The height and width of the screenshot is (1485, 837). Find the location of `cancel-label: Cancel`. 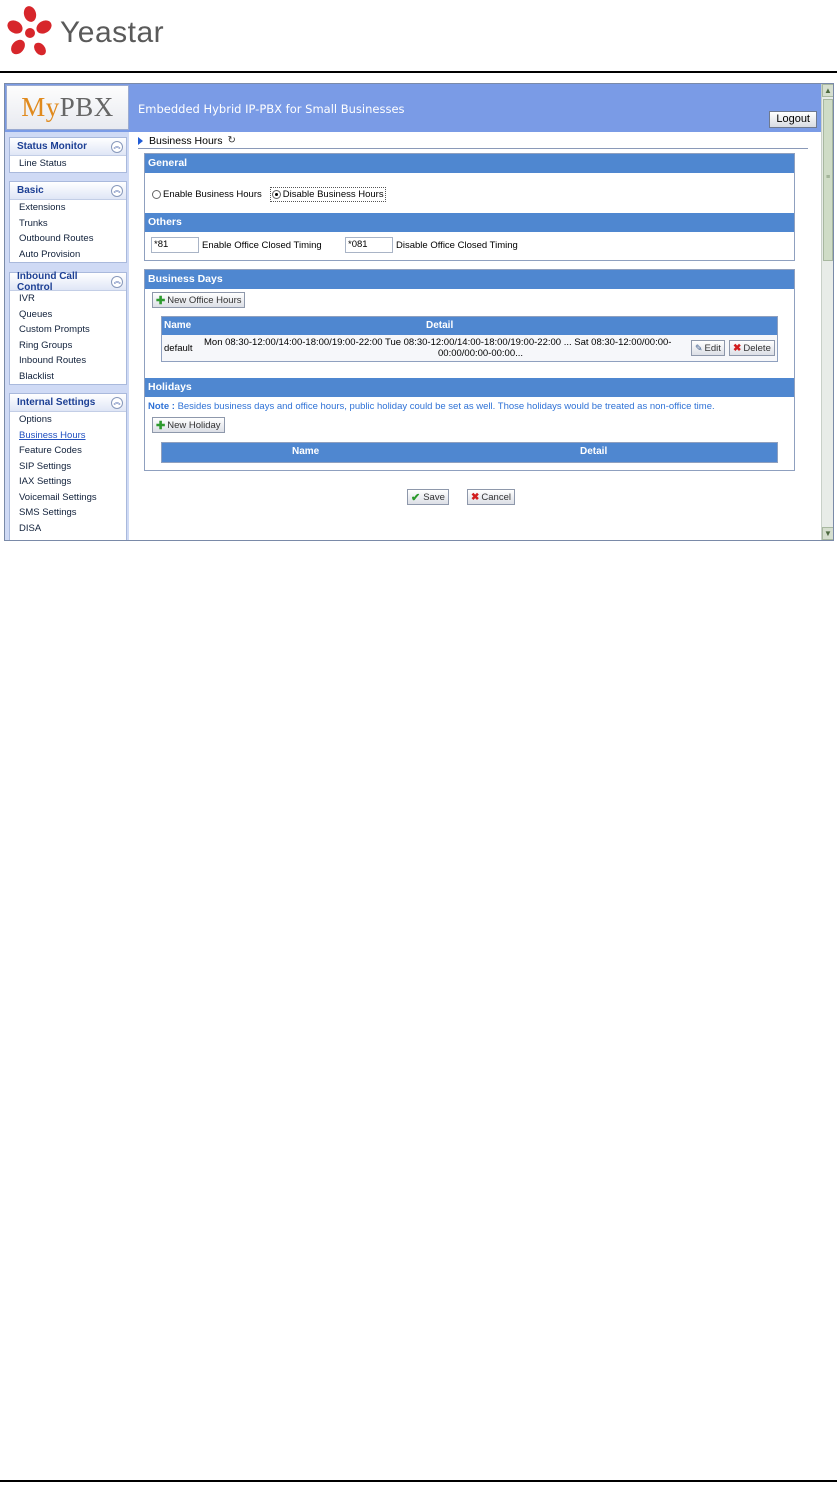

cancel-label: Cancel is located at coordinates (496, 497).